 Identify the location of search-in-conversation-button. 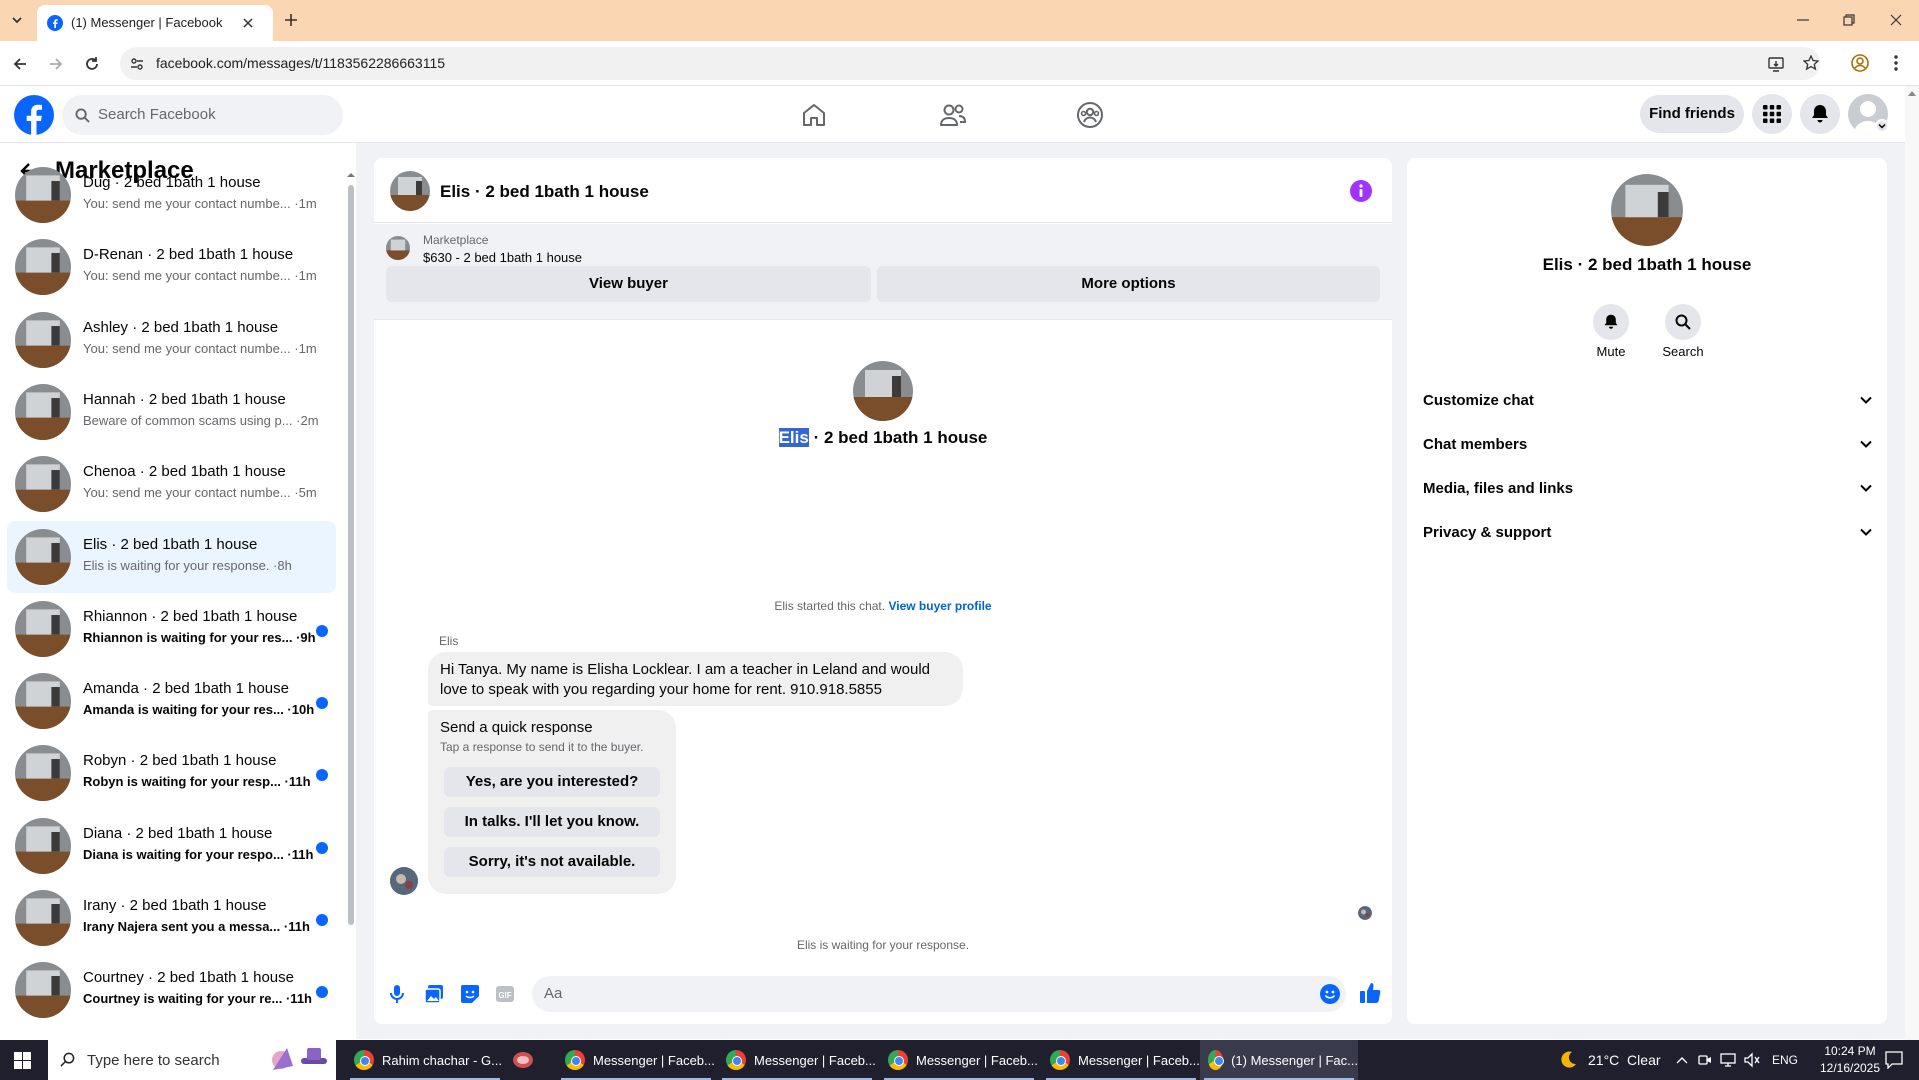
(1683, 322).